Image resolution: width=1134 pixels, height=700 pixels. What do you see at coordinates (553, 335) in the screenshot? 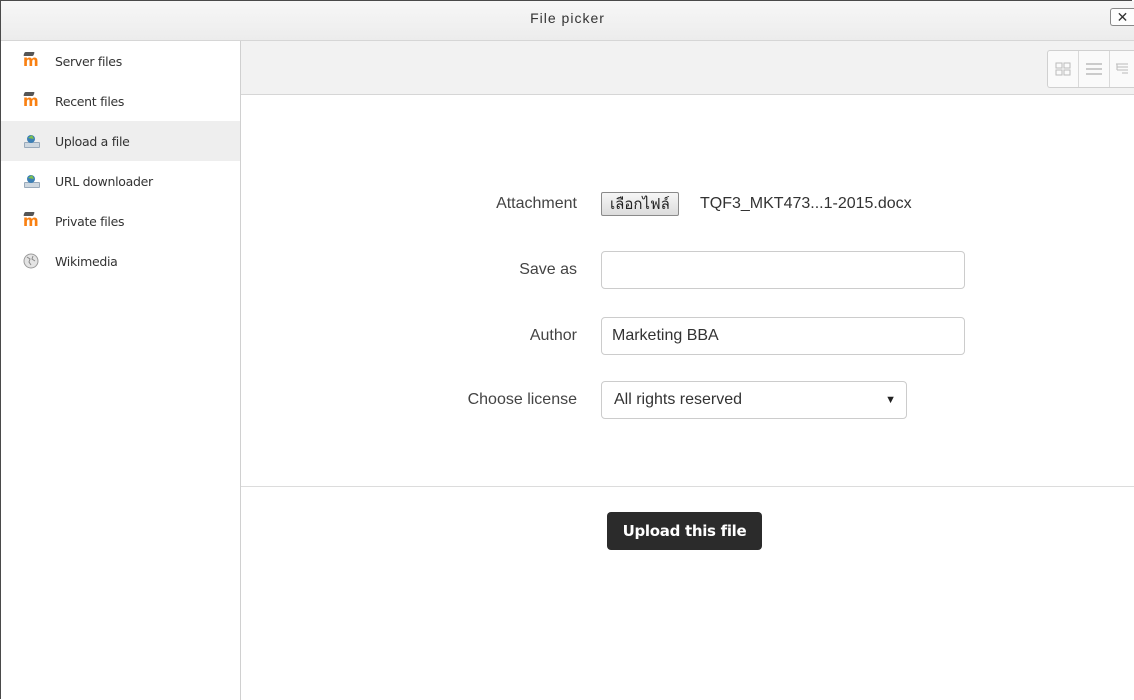
I see `author-label: Author` at bounding box center [553, 335].